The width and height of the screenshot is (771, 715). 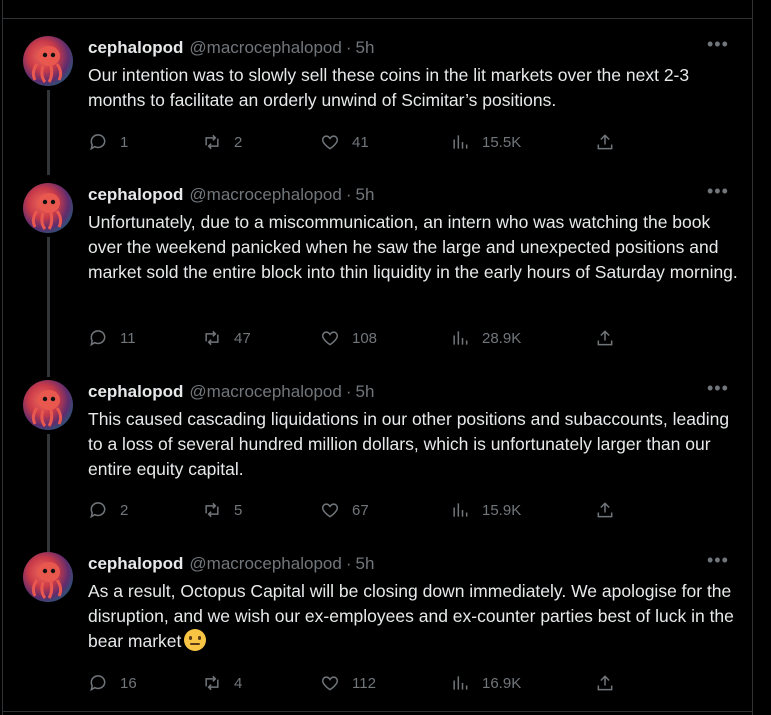 I want to click on salute-emoji-icon, so click(x=195, y=640).